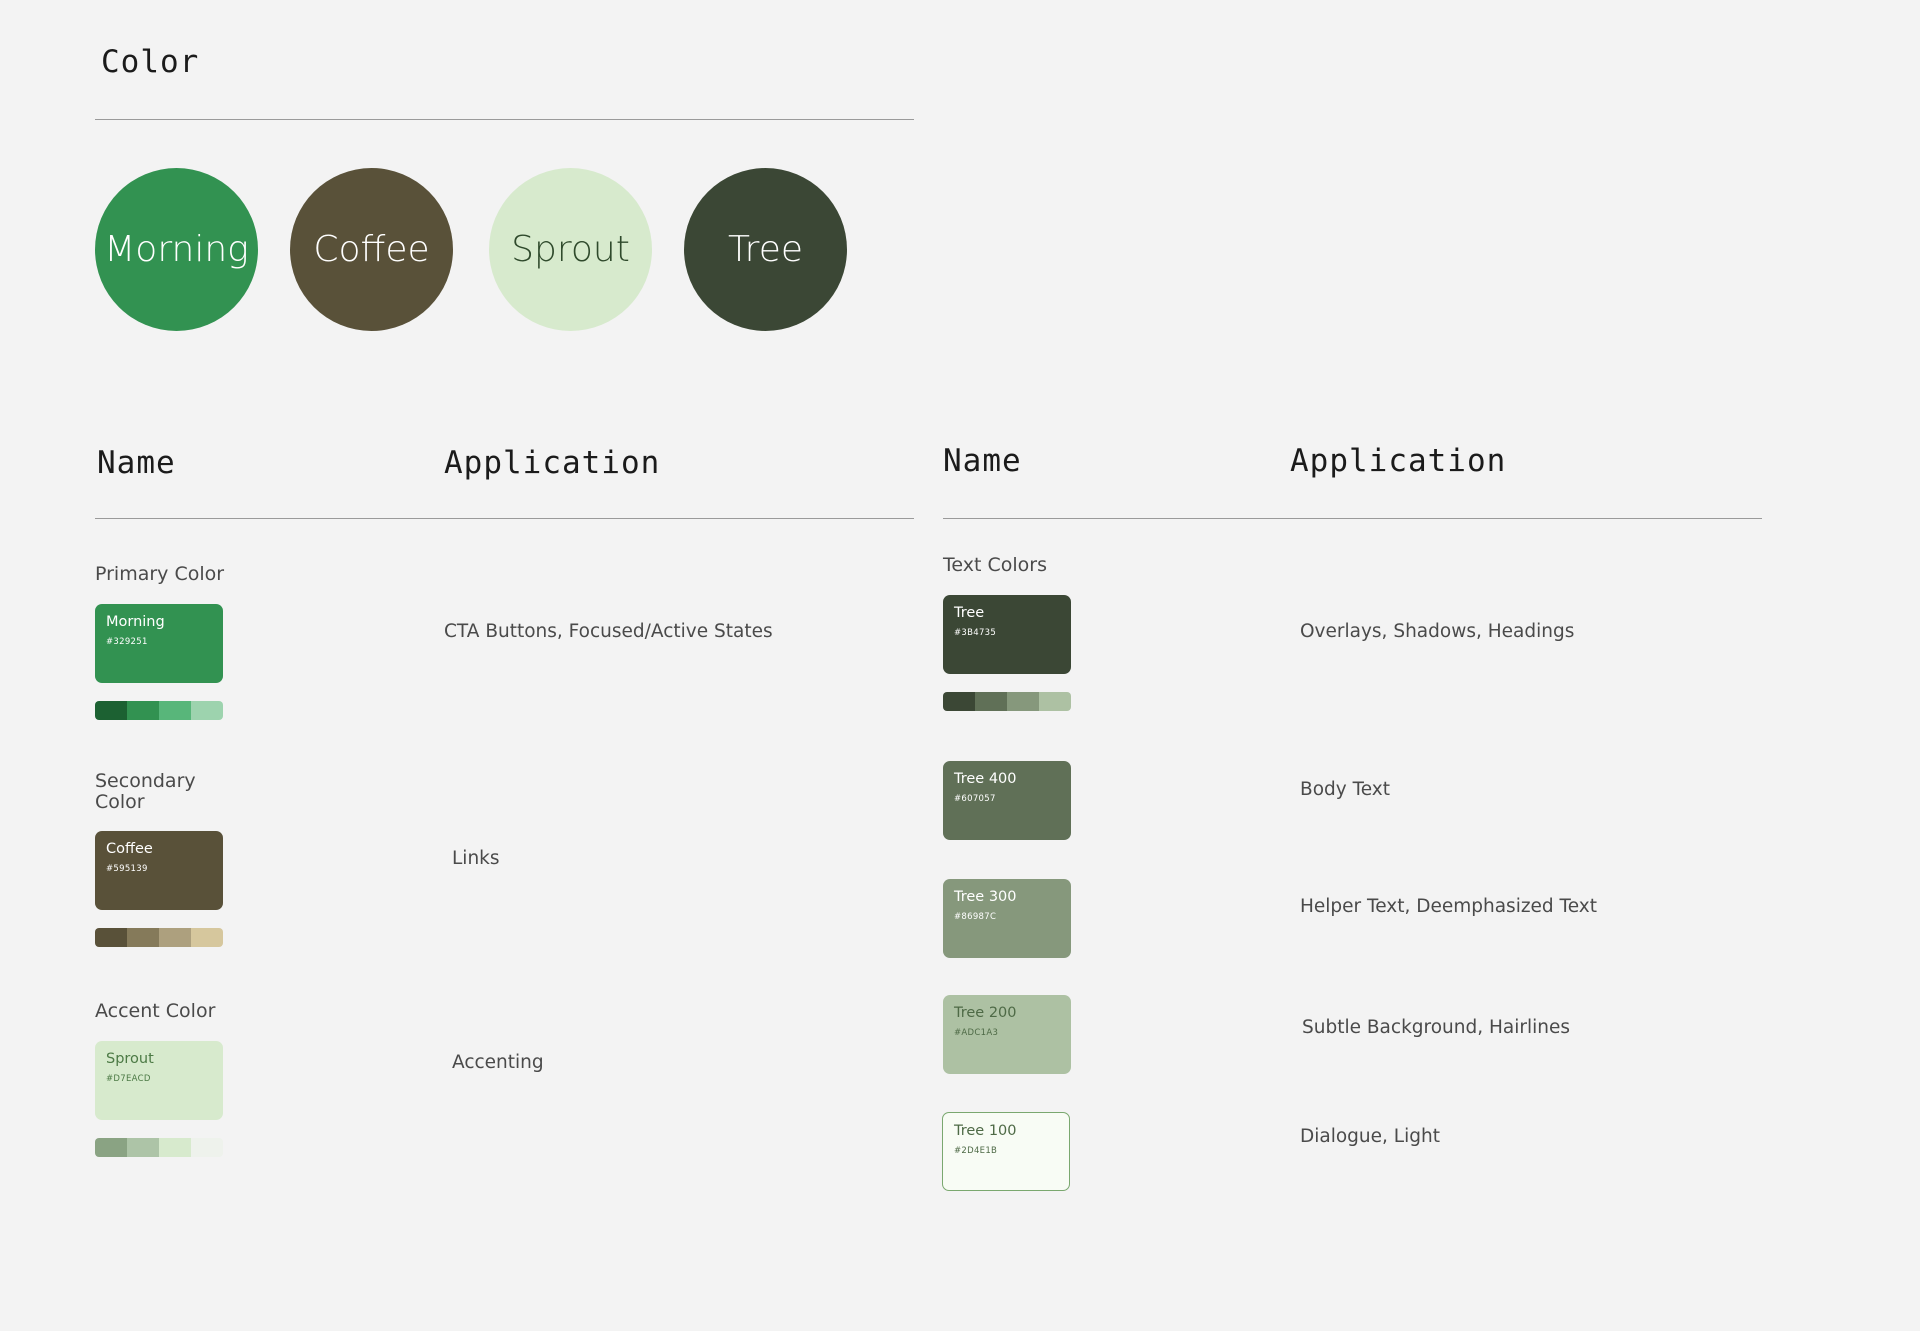  What do you see at coordinates (975, 799) in the screenshot?
I see `swatch-hex: #607057` at bounding box center [975, 799].